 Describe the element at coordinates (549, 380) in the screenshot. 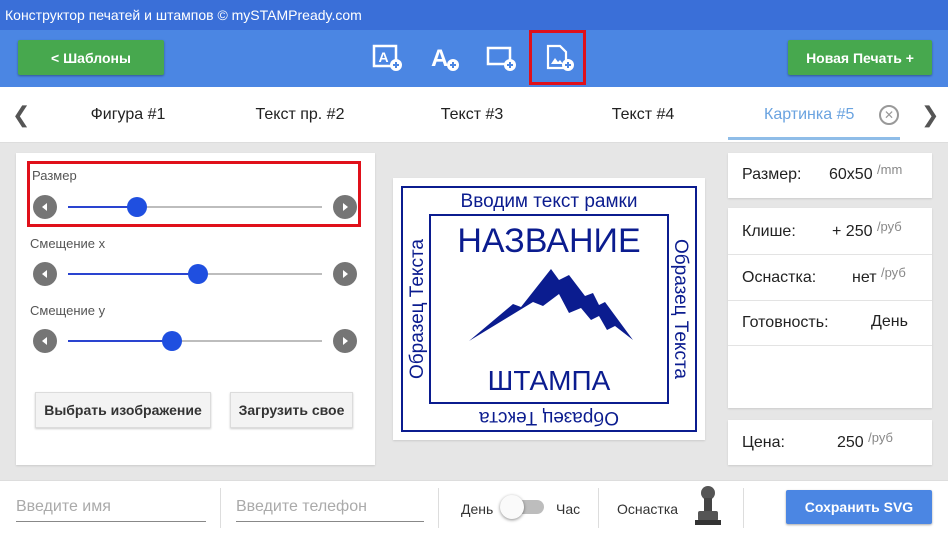

I see `stamp-subtitle: ШТАМПА` at that location.